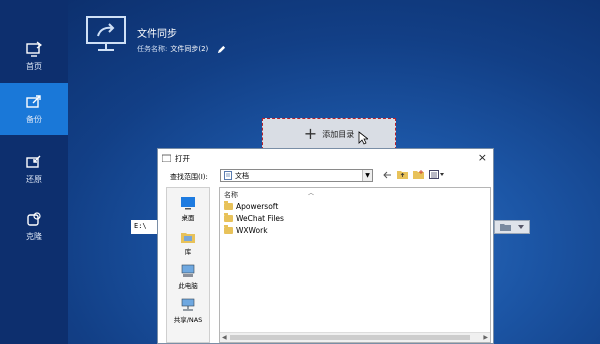 Image resolution: width=600 pixels, height=344 pixels. I want to click on sidebar: 首页 备份 还原 克隆, so click(34, 172).